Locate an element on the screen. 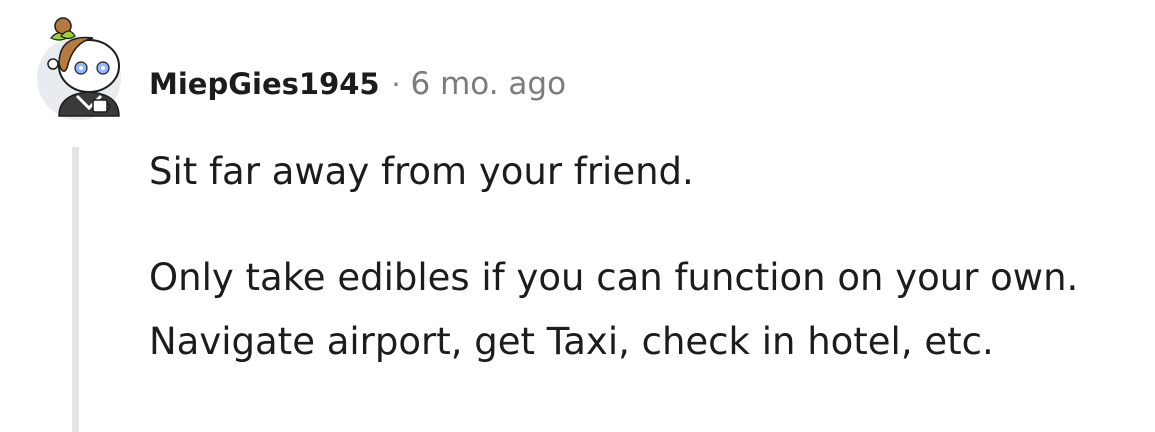 This screenshot has width=1155, height=432. thread-collapse-line is located at coordinates (75, 289).